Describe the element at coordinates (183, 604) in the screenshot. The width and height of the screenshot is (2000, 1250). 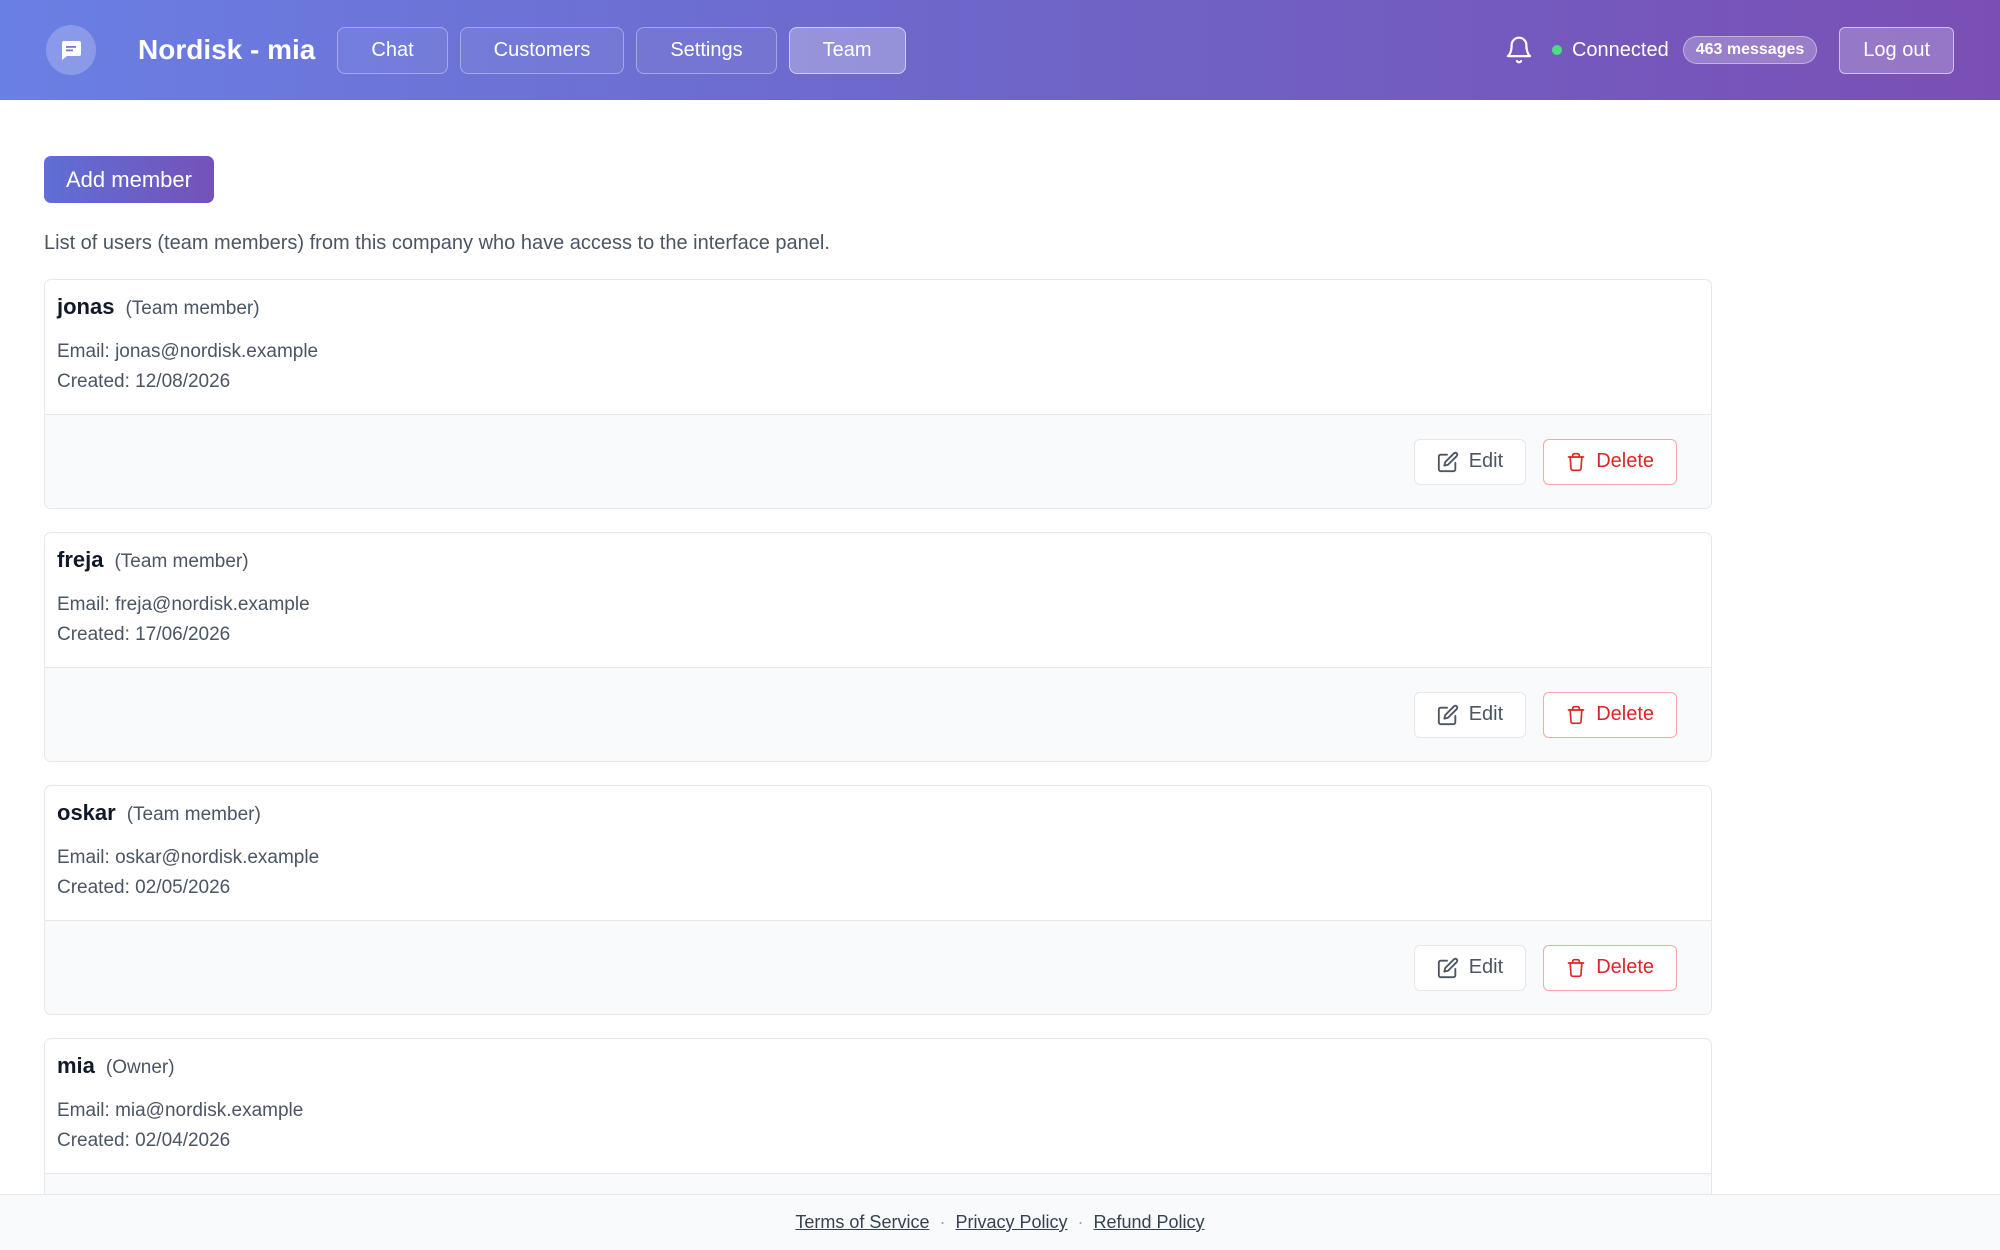
I see `member-email: Email: freja@nordisk.example` at that location.